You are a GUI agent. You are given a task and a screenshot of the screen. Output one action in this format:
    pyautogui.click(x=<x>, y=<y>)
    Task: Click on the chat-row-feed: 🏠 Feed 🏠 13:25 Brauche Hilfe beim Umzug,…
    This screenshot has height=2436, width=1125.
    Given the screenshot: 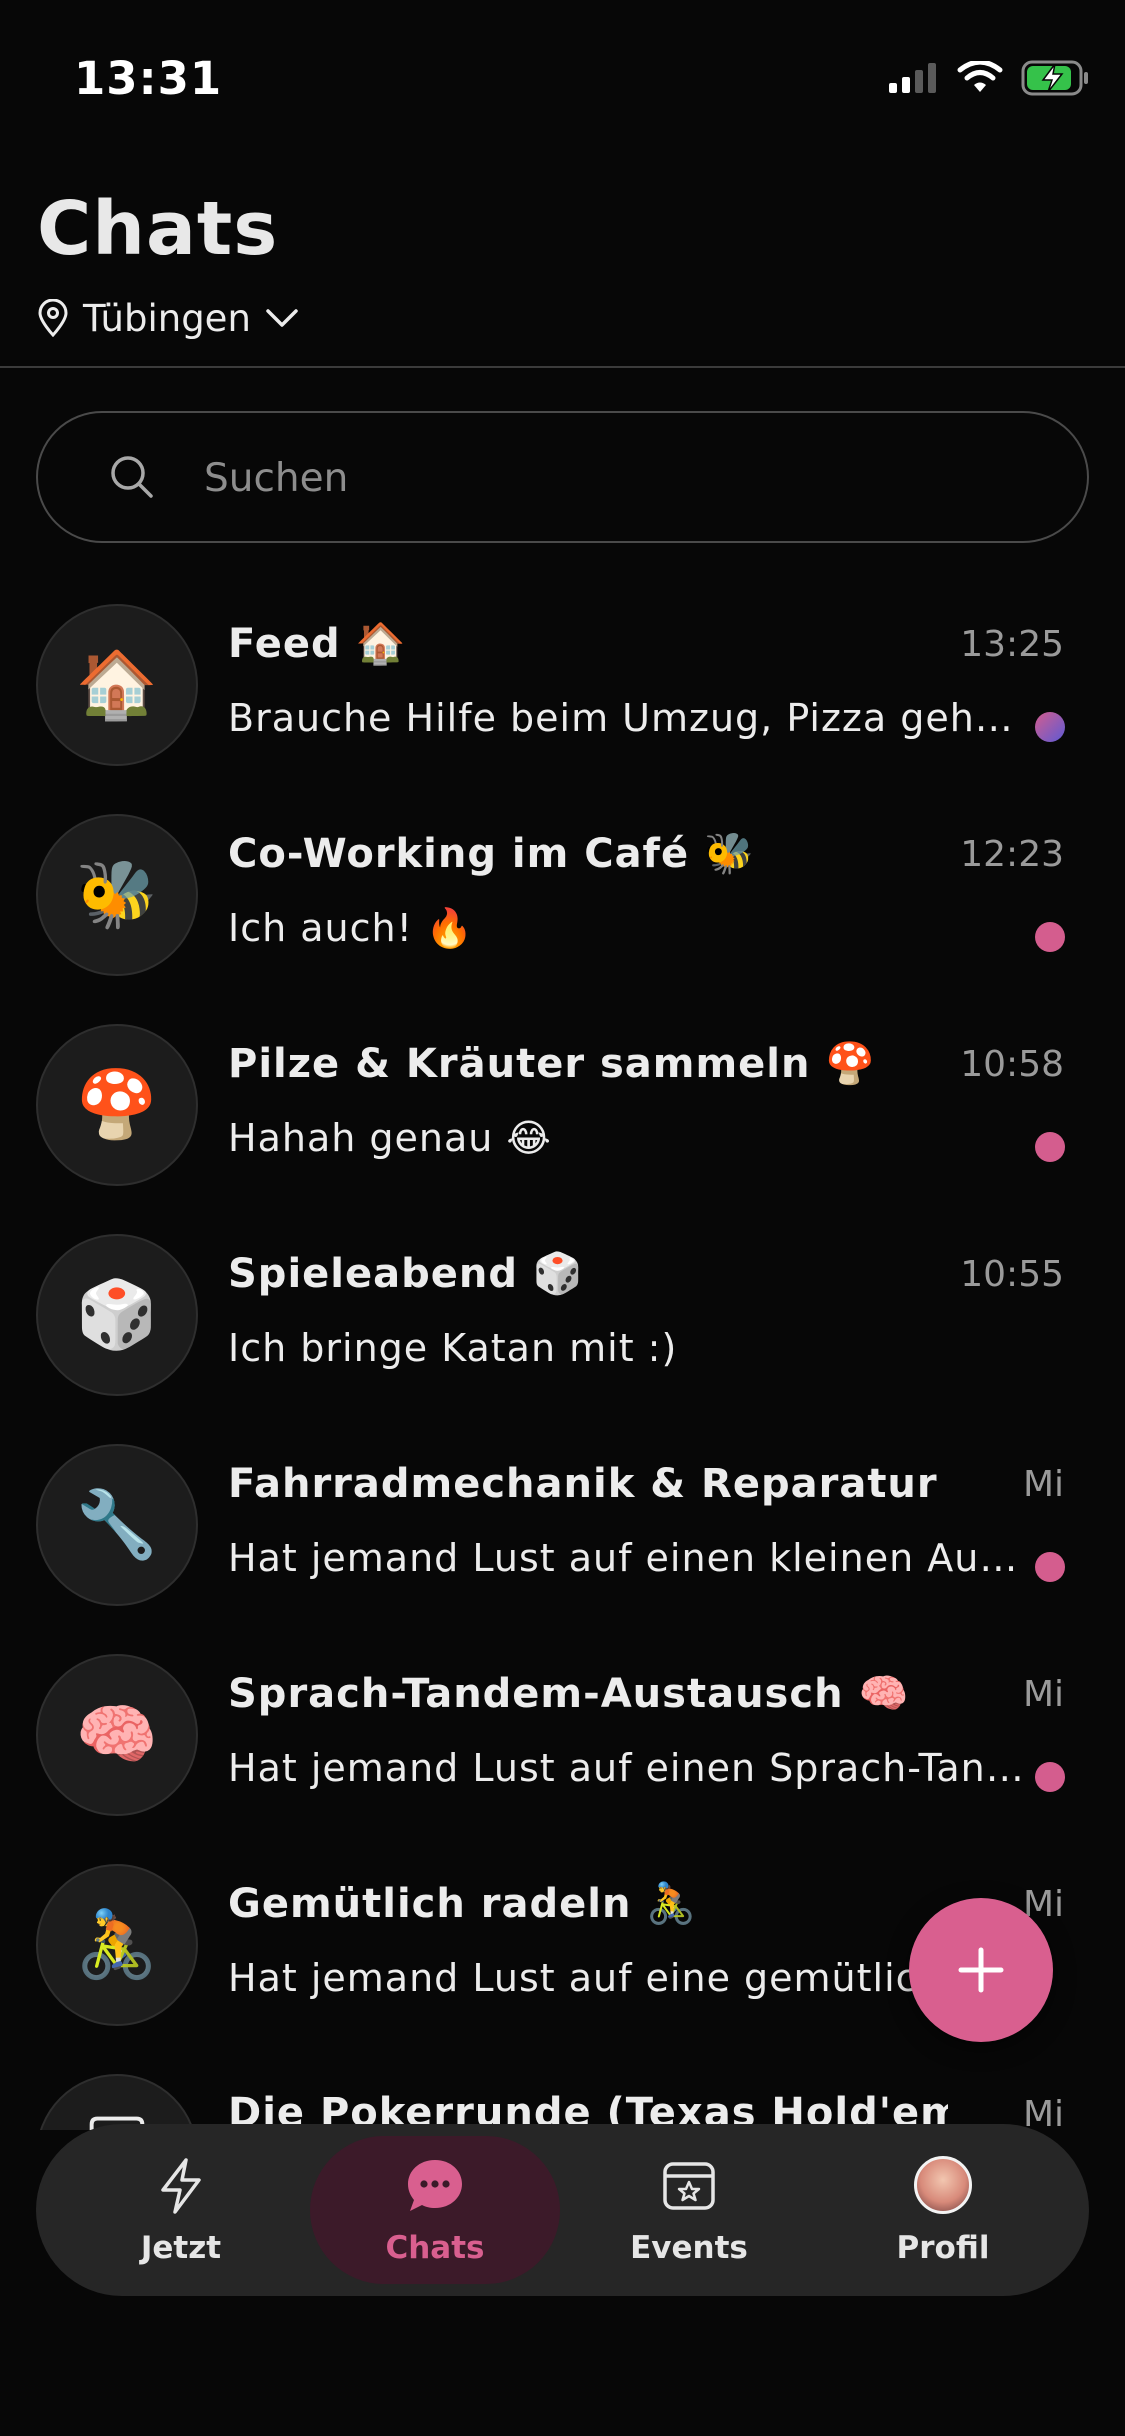 What is the action you would take?
    pyautogui.click(x=562, y=700)
    